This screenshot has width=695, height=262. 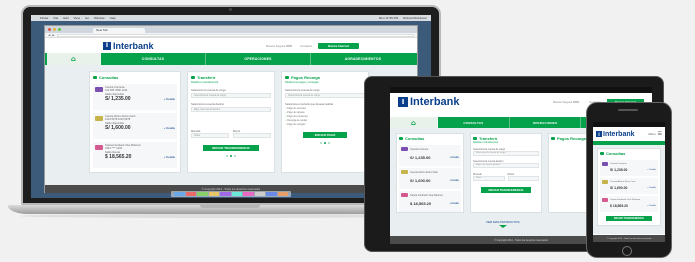 I want to click on window-zoom-button, so click(x=59, y=29).